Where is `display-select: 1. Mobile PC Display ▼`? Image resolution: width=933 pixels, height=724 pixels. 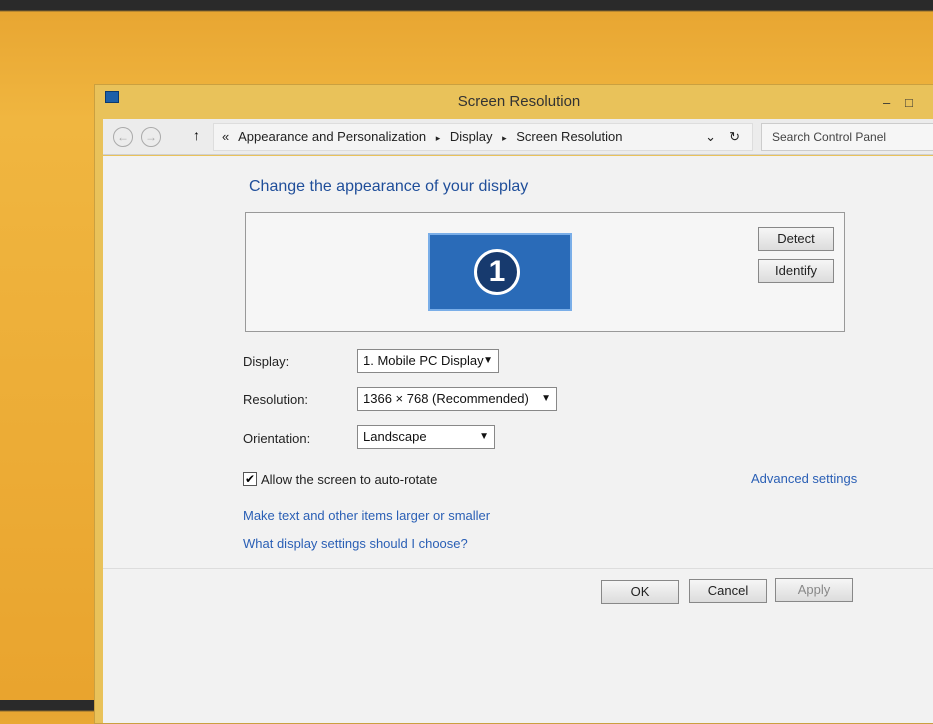 display-select: 1. Mobile PC Display ▼ is located at coordinates (428, 361).